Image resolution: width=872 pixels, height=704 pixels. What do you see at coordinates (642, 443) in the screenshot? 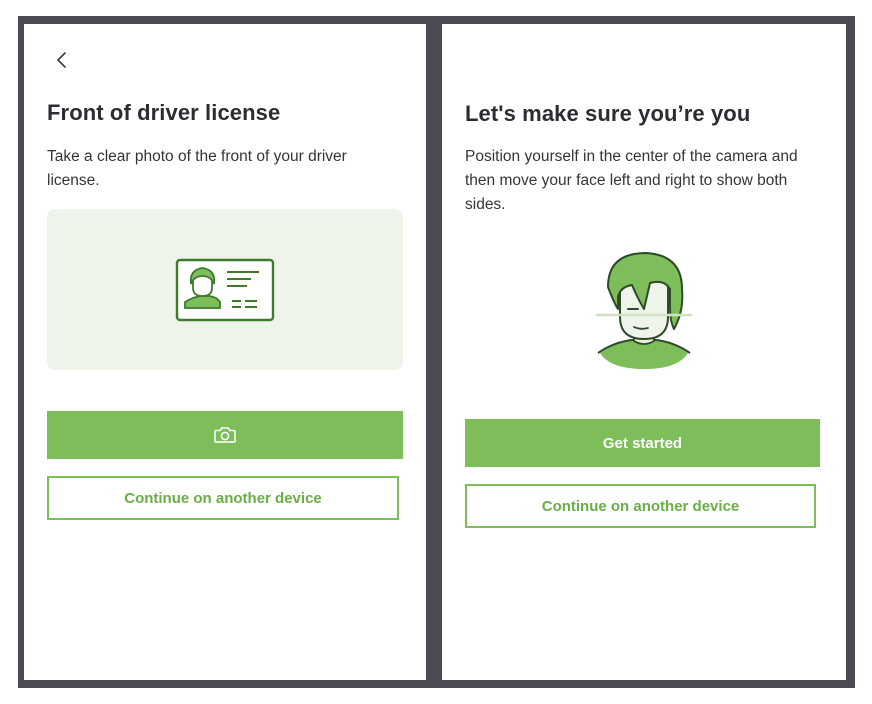
I see `get-started-button: Get started` at bounding box center [642, 443].